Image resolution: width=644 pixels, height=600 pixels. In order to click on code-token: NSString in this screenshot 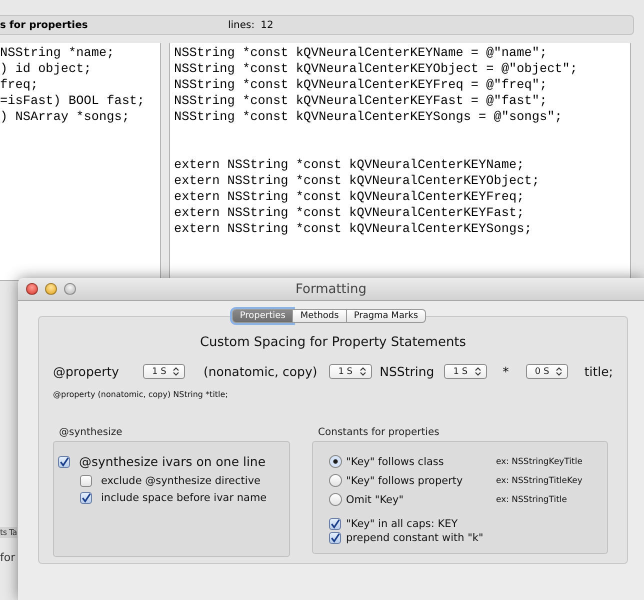, I will do `click(407, 371)`.